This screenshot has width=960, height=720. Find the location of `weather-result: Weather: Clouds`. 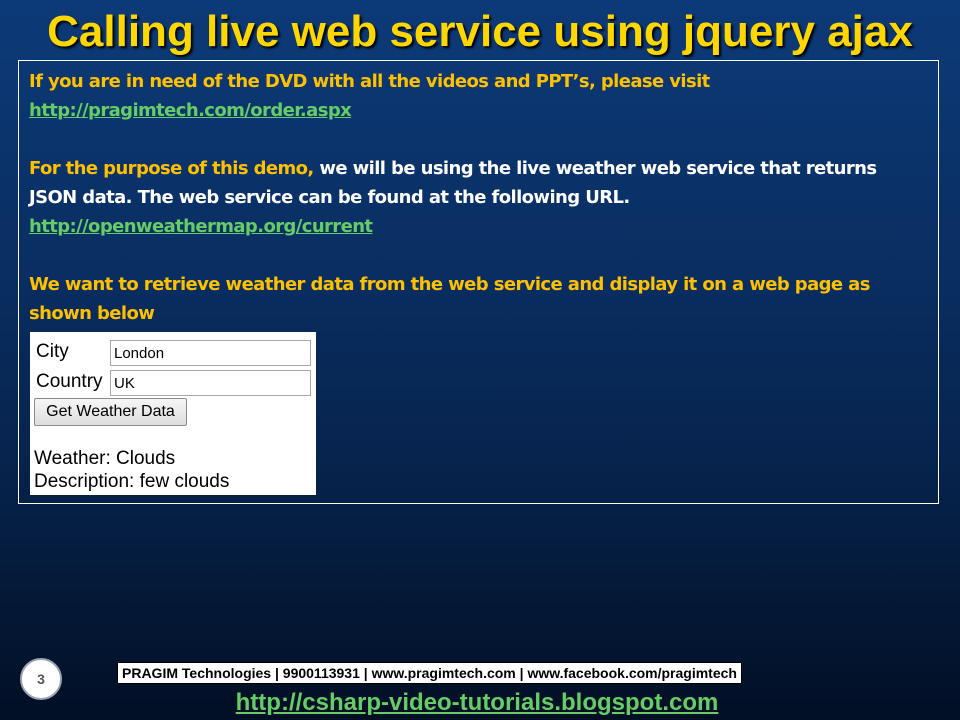

weather-result: Weather: Clouds is located at coordinates (105, 458).